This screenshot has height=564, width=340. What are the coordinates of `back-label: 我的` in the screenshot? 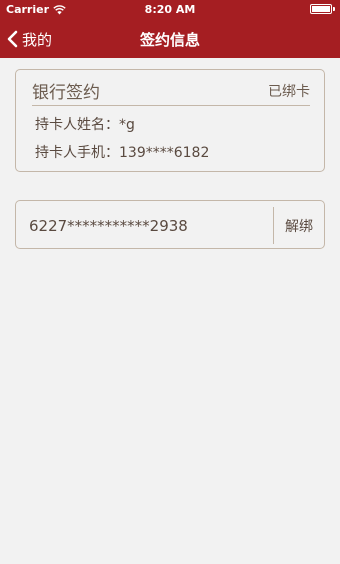 It's located at (37, 39).